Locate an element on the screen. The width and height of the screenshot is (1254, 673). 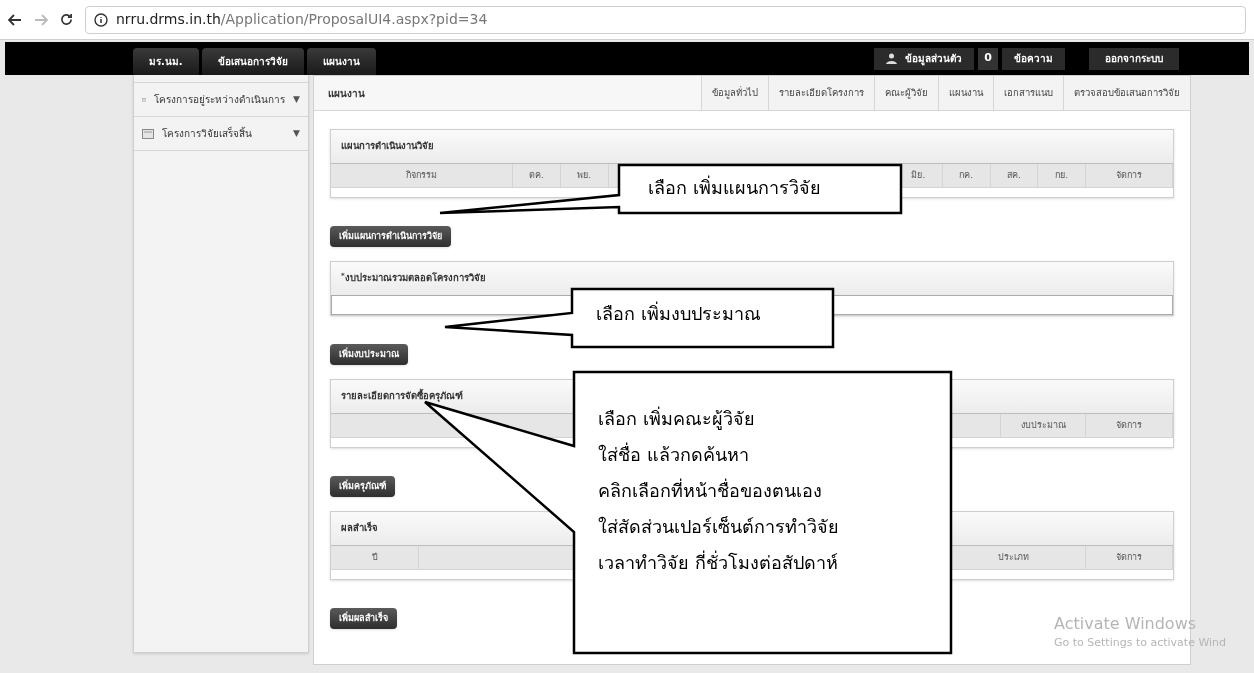
section-tab: คณะผู้วิจัย is located at coordinates (906, 93).